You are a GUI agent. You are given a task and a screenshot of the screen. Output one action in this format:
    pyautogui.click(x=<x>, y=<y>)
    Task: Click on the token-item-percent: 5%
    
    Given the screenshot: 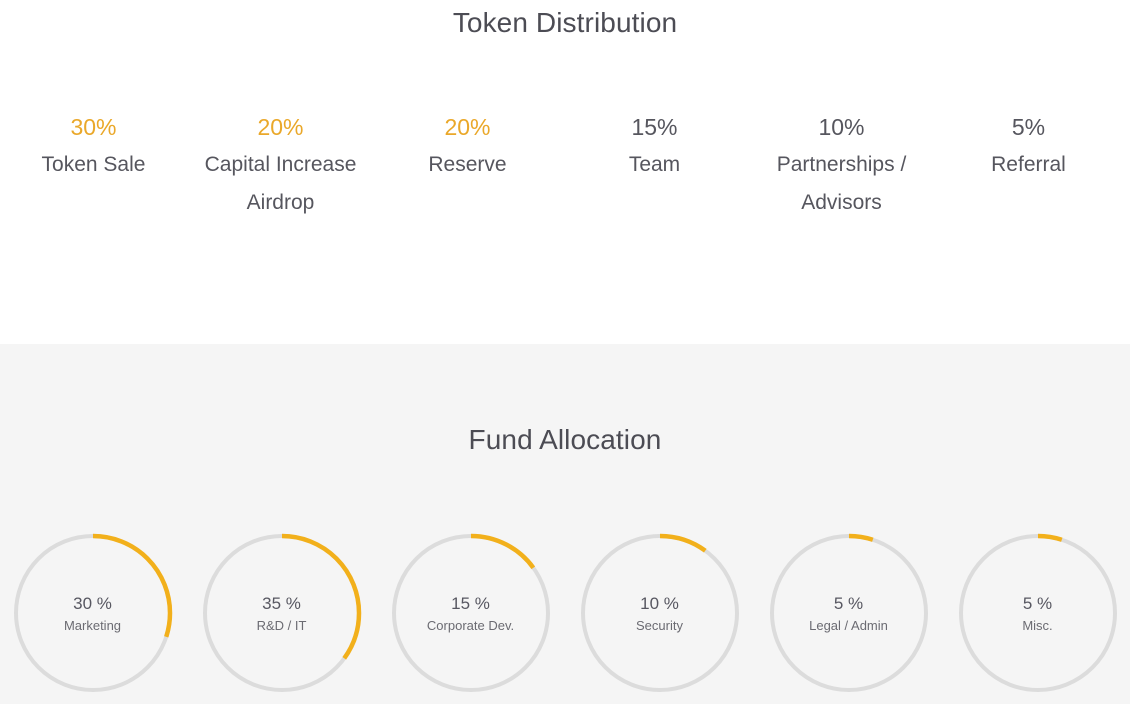 What is the action you would take?
    pyautogui.click(x=1028, y=127)
    